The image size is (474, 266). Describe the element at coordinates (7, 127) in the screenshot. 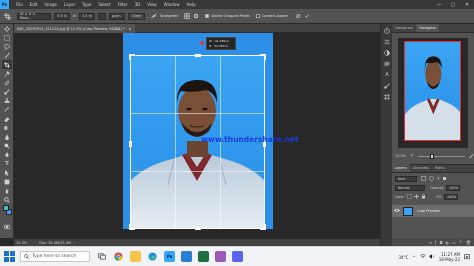

I see `gradient-icon` at that location.